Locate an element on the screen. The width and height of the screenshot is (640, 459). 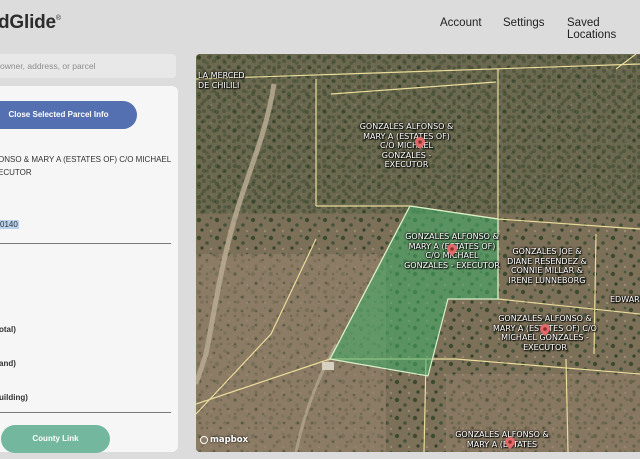
nav-saved-locations: Saved Locations is located at coordinates (603, 29).